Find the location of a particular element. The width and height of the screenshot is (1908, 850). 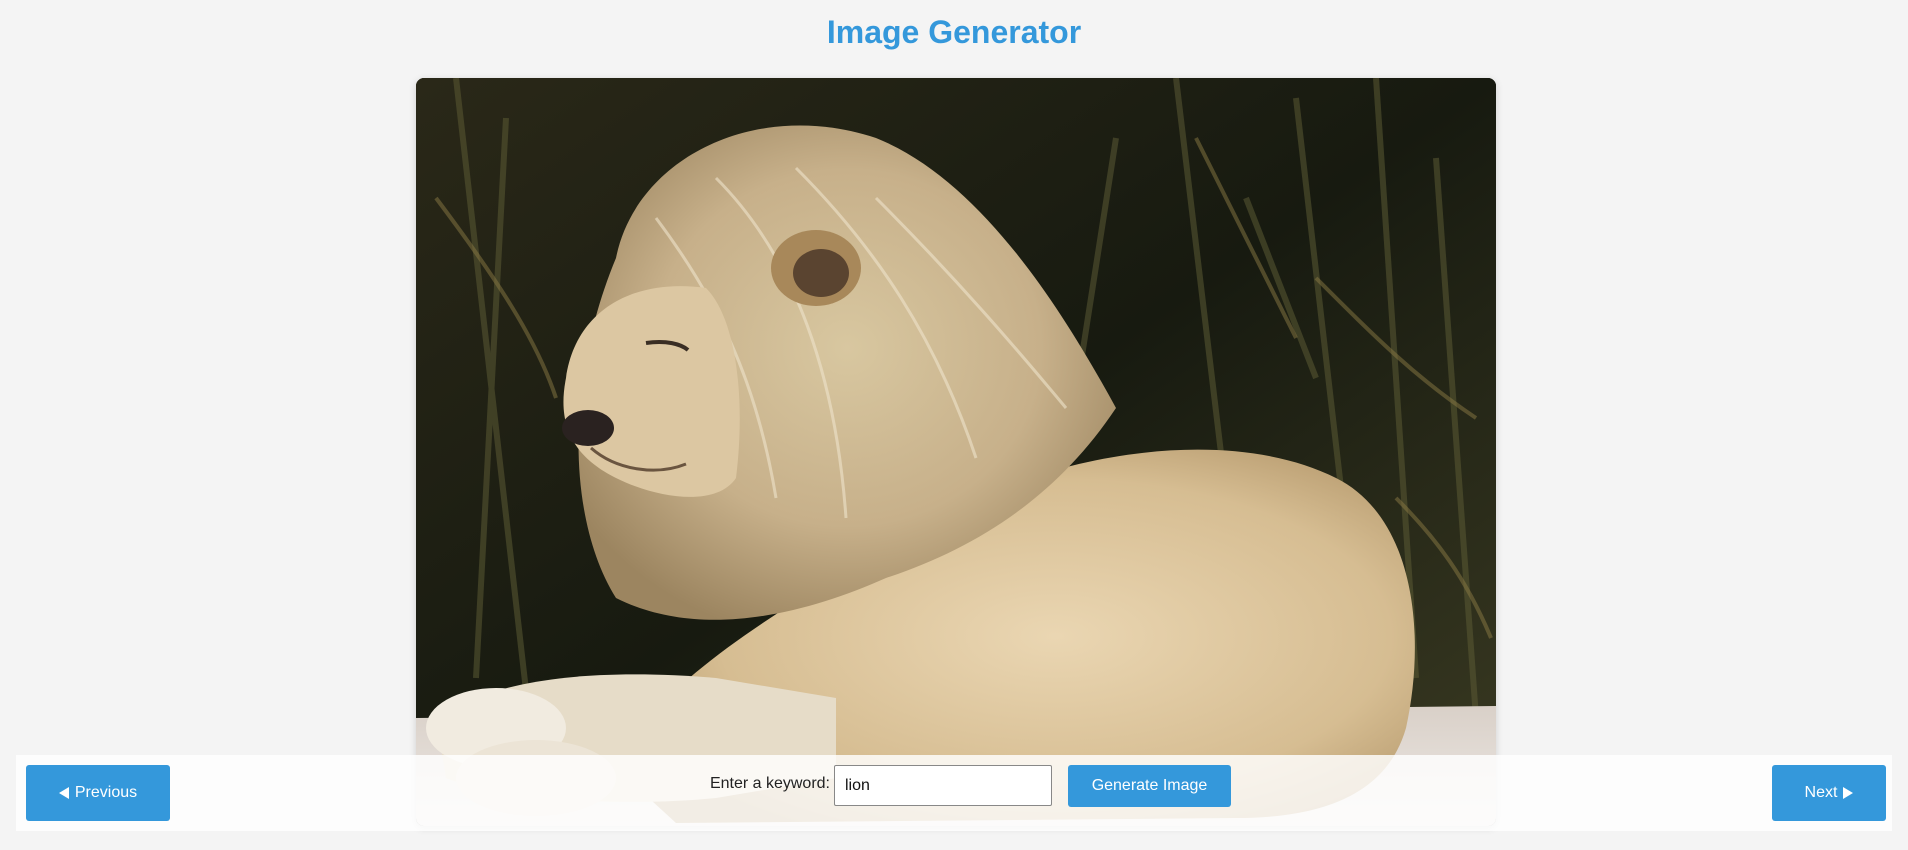

next-button: Next is located at coordinates (1829, 793).